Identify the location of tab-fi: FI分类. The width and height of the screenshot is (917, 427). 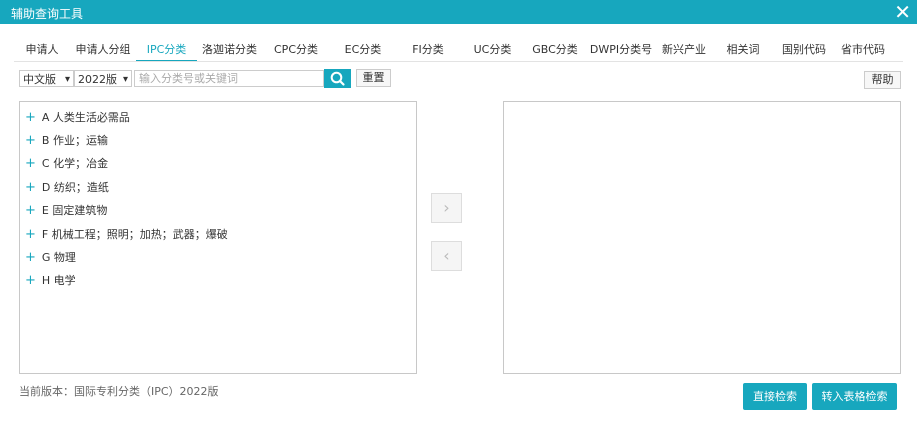
(428, 50).